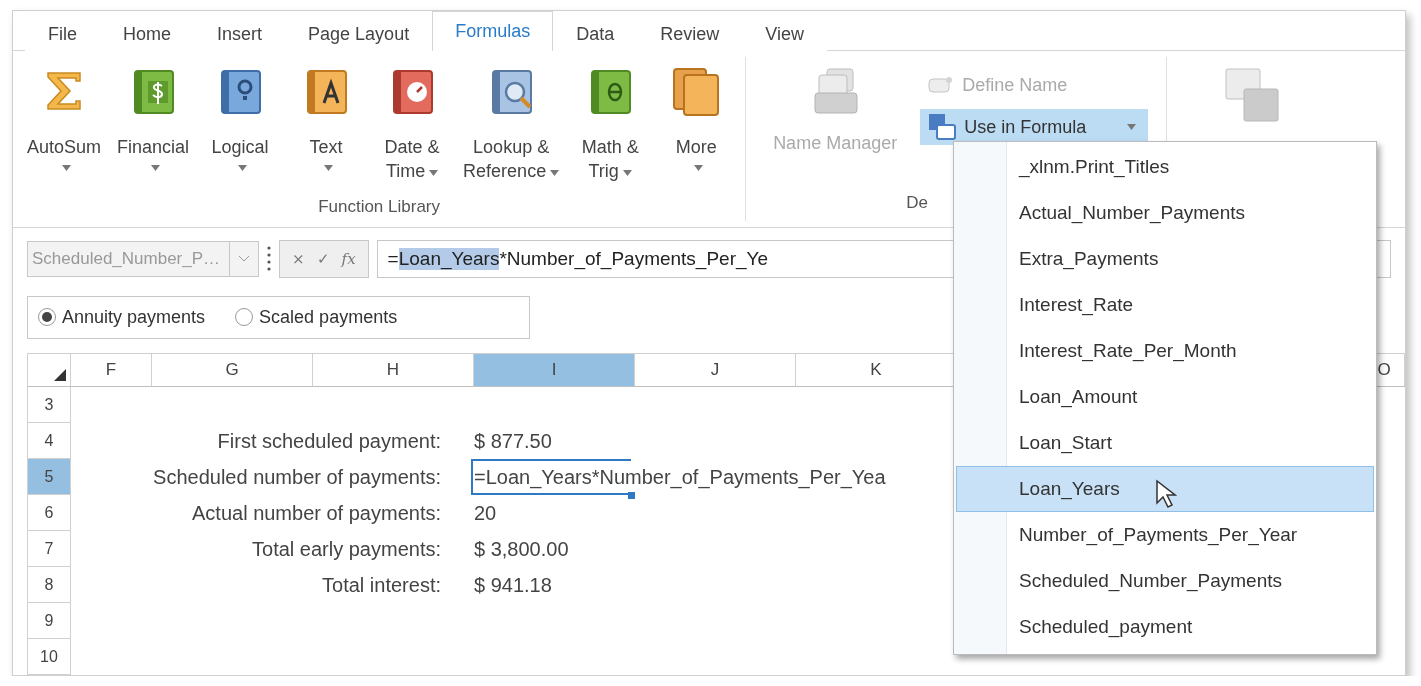 This screenshot has height=686, width=1421. I want to click on cell-value: 20, so click(485, 513).